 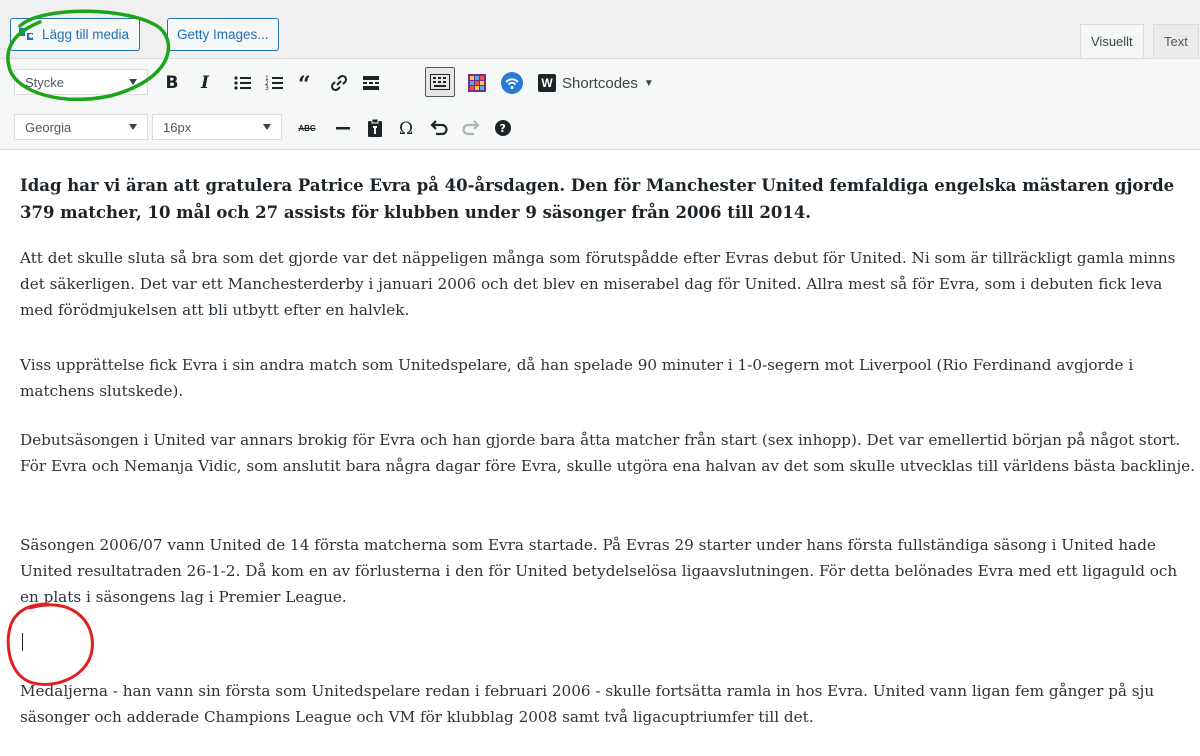 I want to click on paragraph-format-value: Stycke, so click(x=45, y=82).